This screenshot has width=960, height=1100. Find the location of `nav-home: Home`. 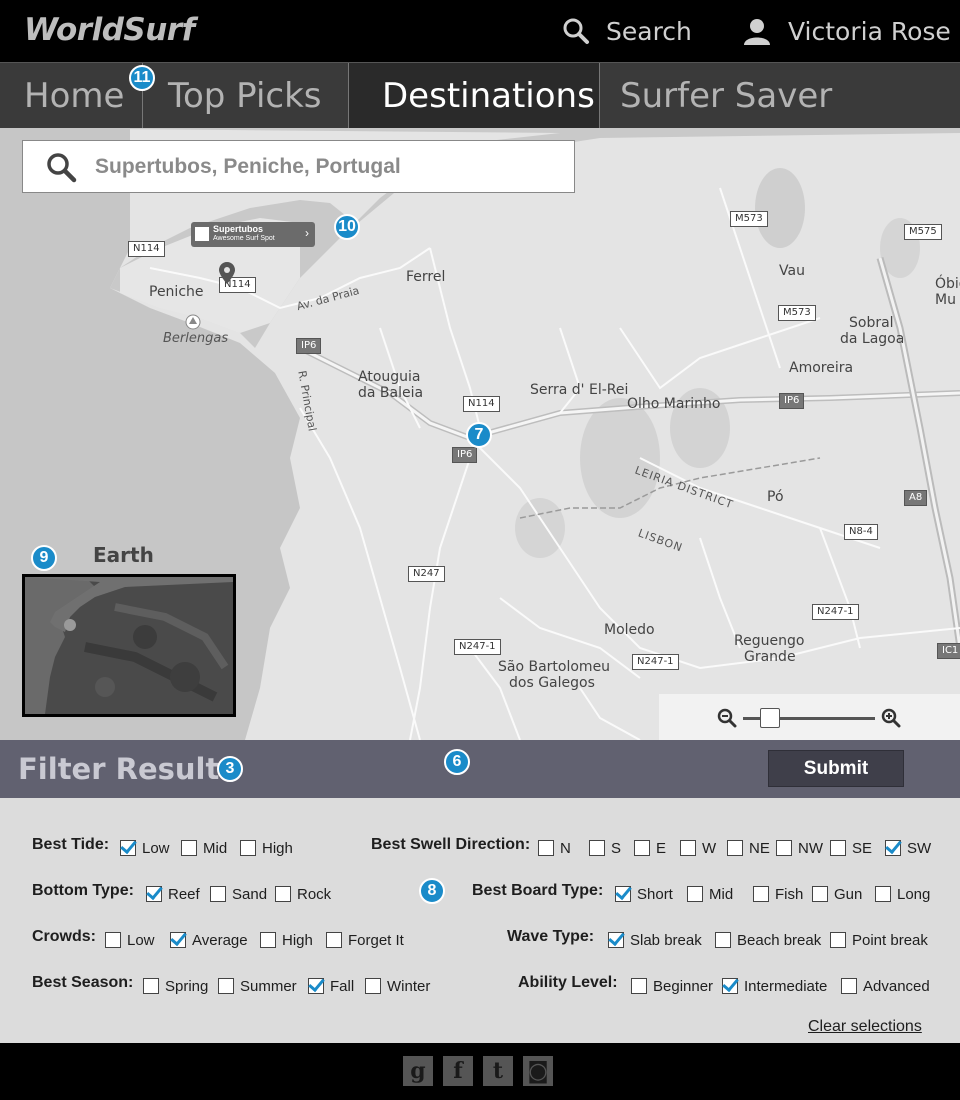

nav-home: Home is located at coordinates (71, 96).